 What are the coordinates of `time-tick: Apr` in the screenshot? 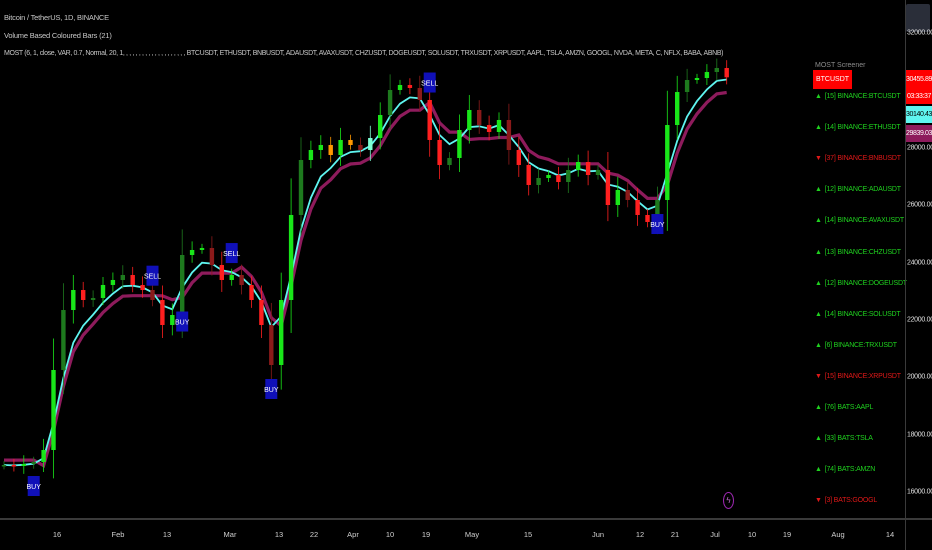 It's located at (353, 534).